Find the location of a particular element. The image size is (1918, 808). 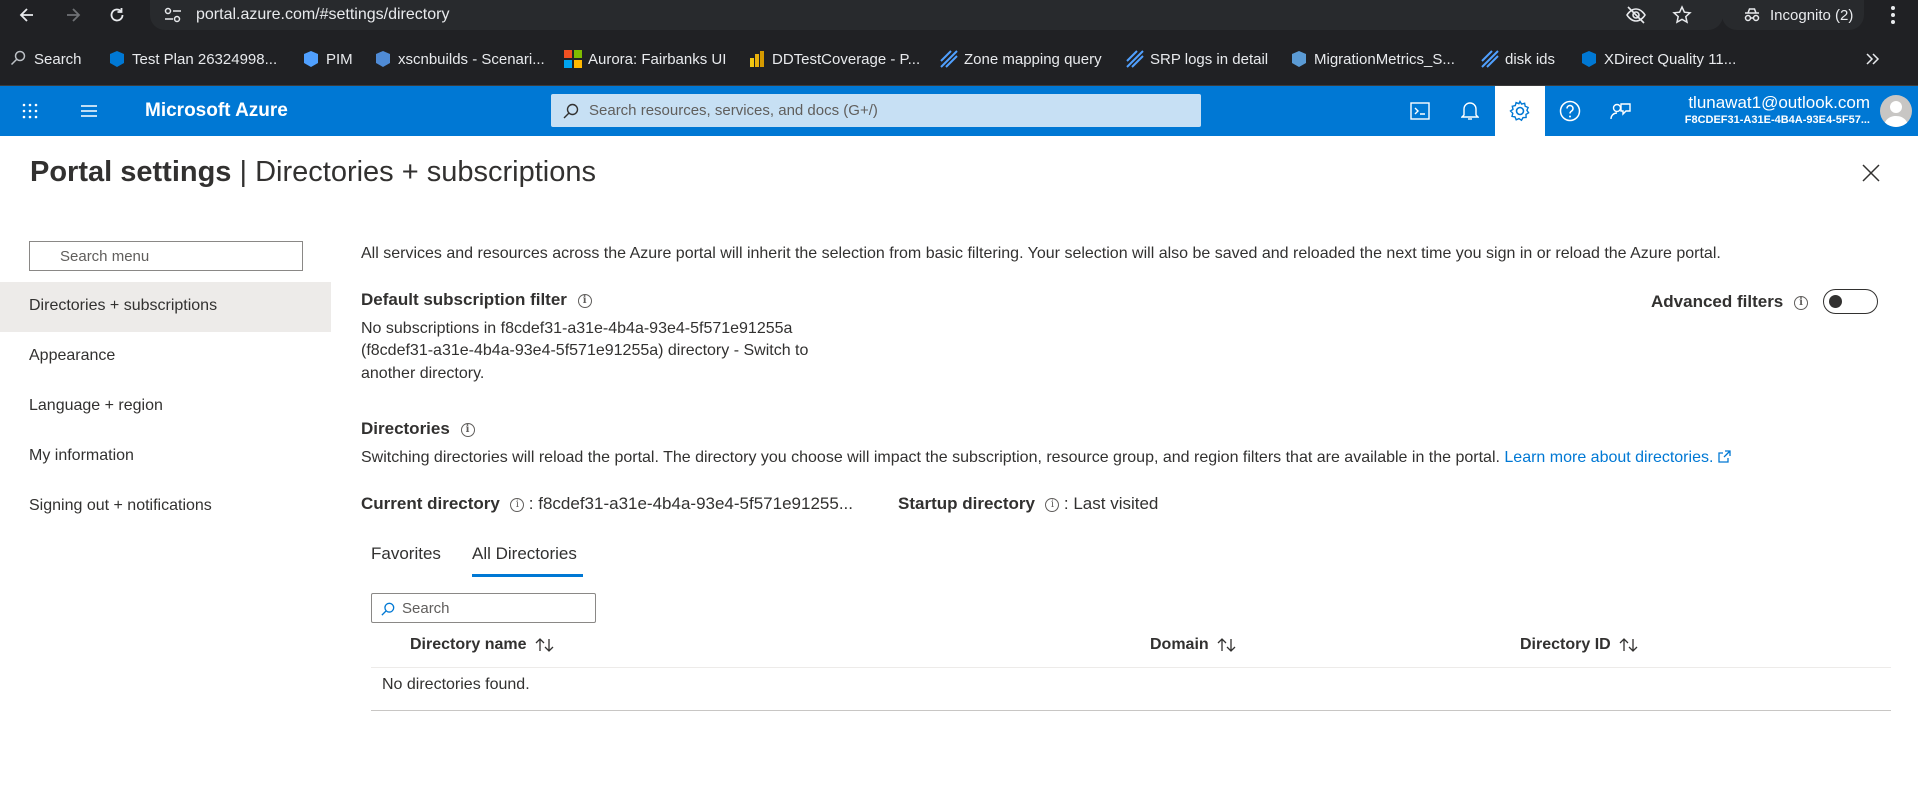

sidebar-item: Appearance is located at coordinates (165, 357).